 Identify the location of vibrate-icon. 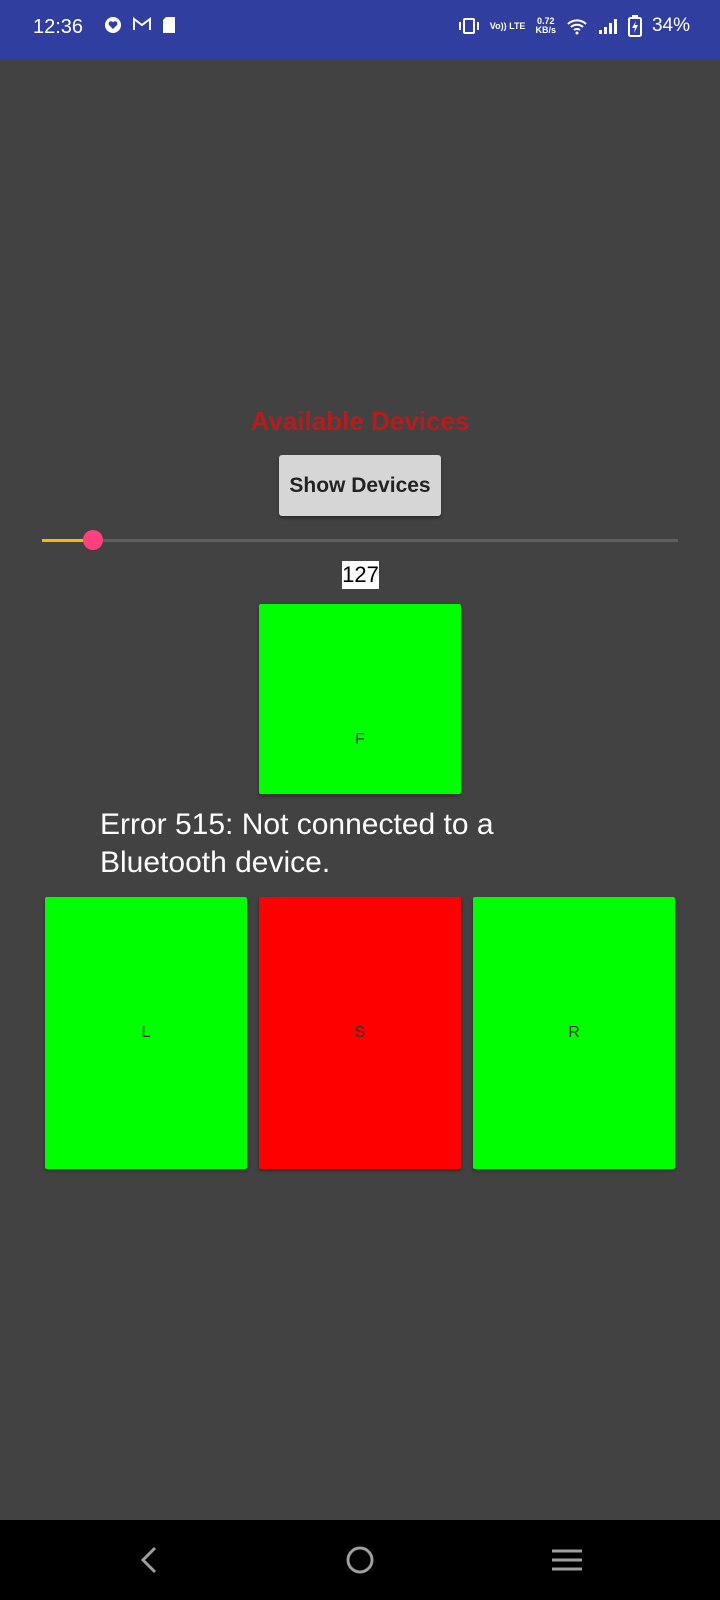
(468, 26).